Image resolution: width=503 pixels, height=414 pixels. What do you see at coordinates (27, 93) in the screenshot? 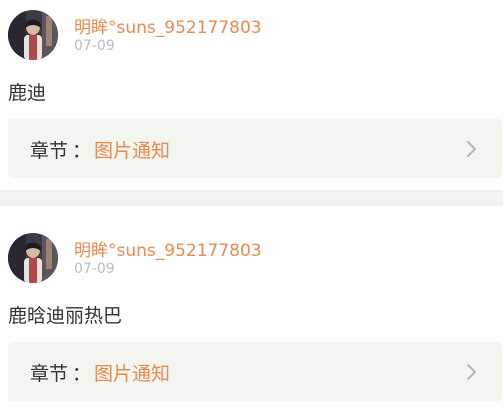
I see `comment-text: 鹿迪` at bounding box center [27, 93].